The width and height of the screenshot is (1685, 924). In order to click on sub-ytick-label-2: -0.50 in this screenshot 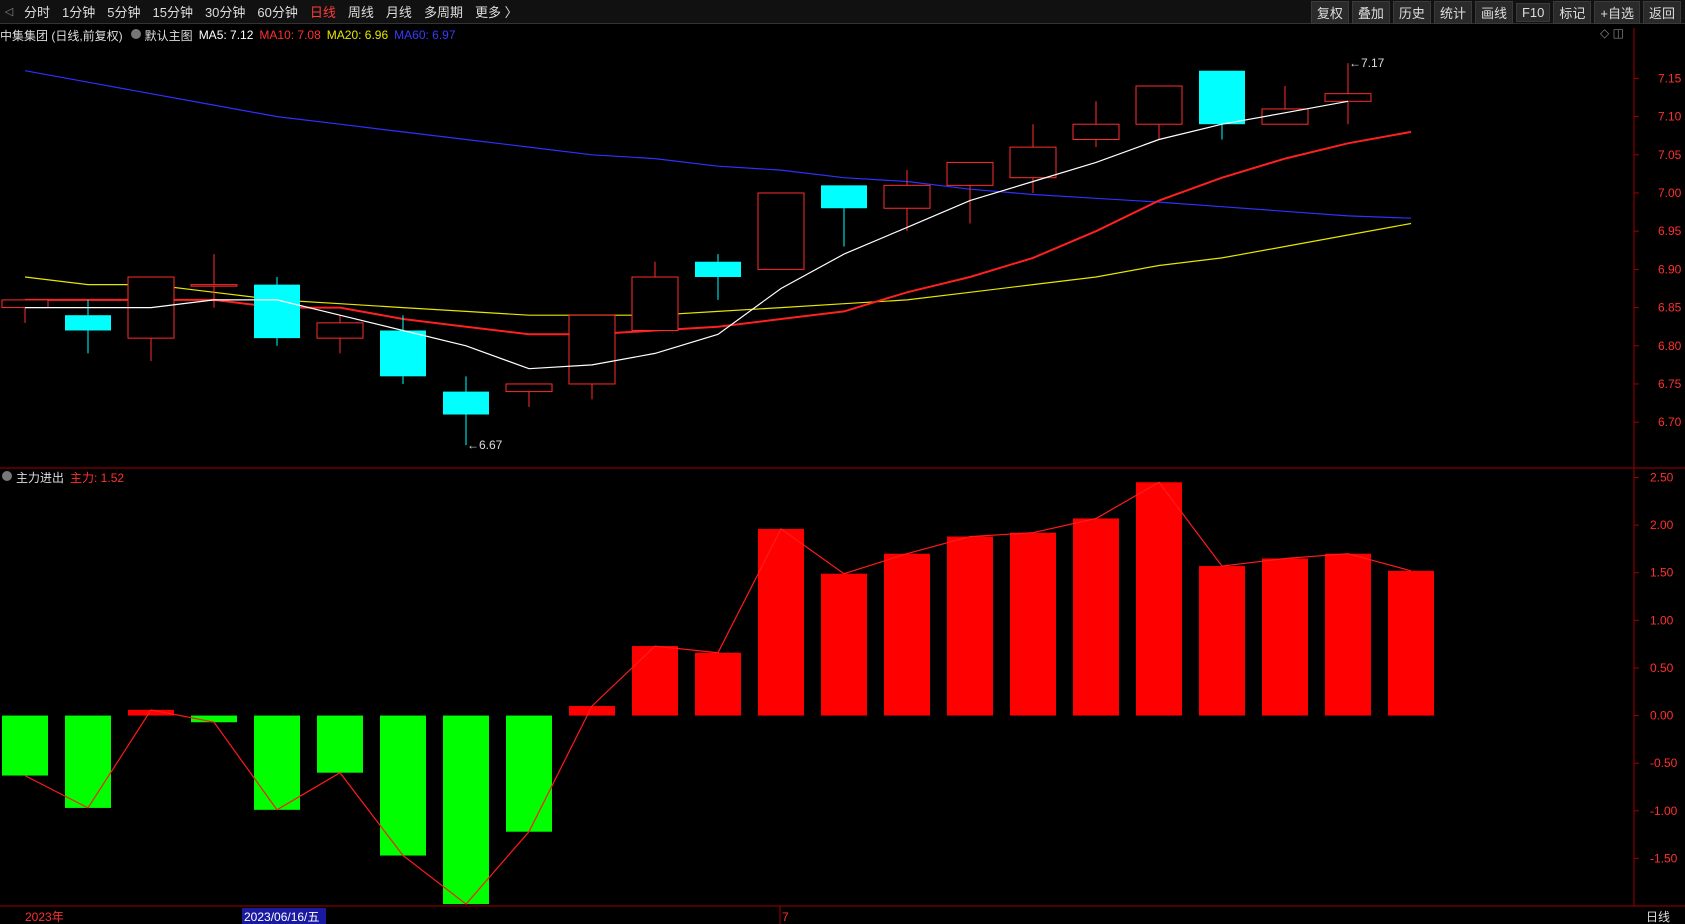, I will do `click(1664, 763)`.